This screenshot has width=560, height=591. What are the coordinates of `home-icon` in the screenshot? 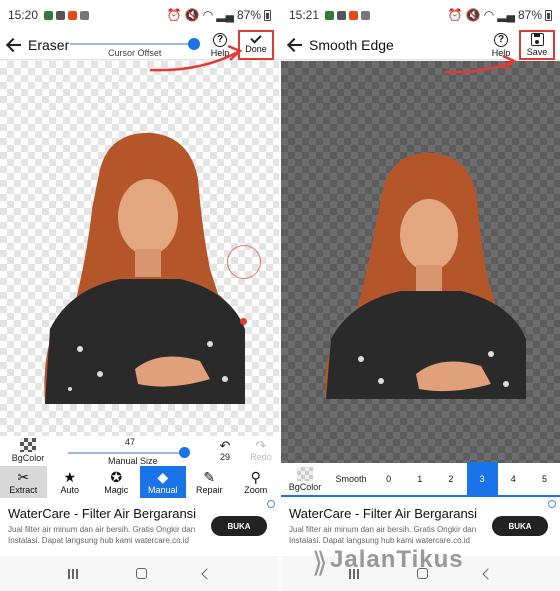 It's located at (141, 573).